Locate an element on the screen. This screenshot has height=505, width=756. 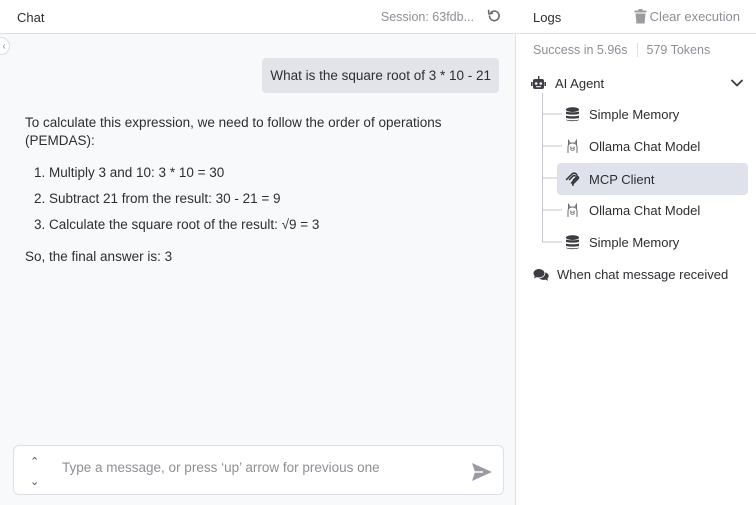
send-icon is located at coordinates (482, 472).